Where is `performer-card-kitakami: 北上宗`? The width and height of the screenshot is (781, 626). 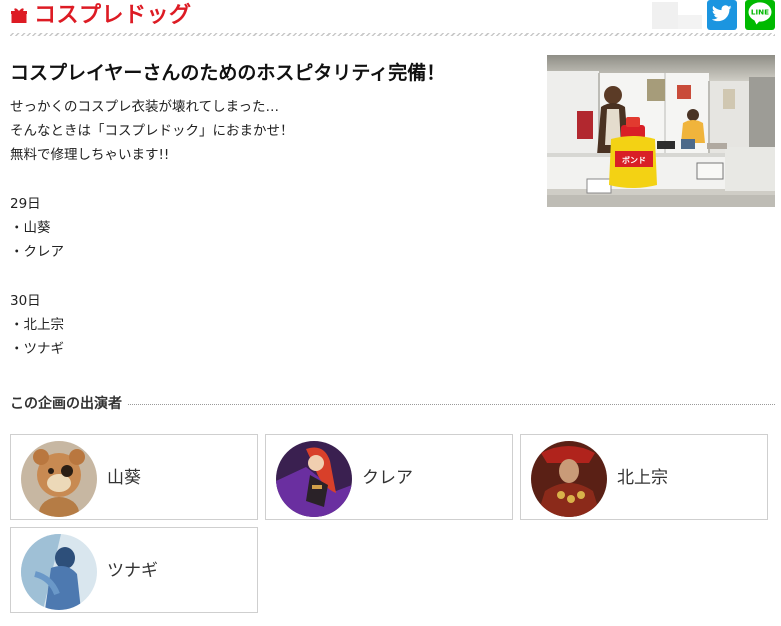
performer-card-kitakami: 北上宗 is located at coordinates (644, 477).